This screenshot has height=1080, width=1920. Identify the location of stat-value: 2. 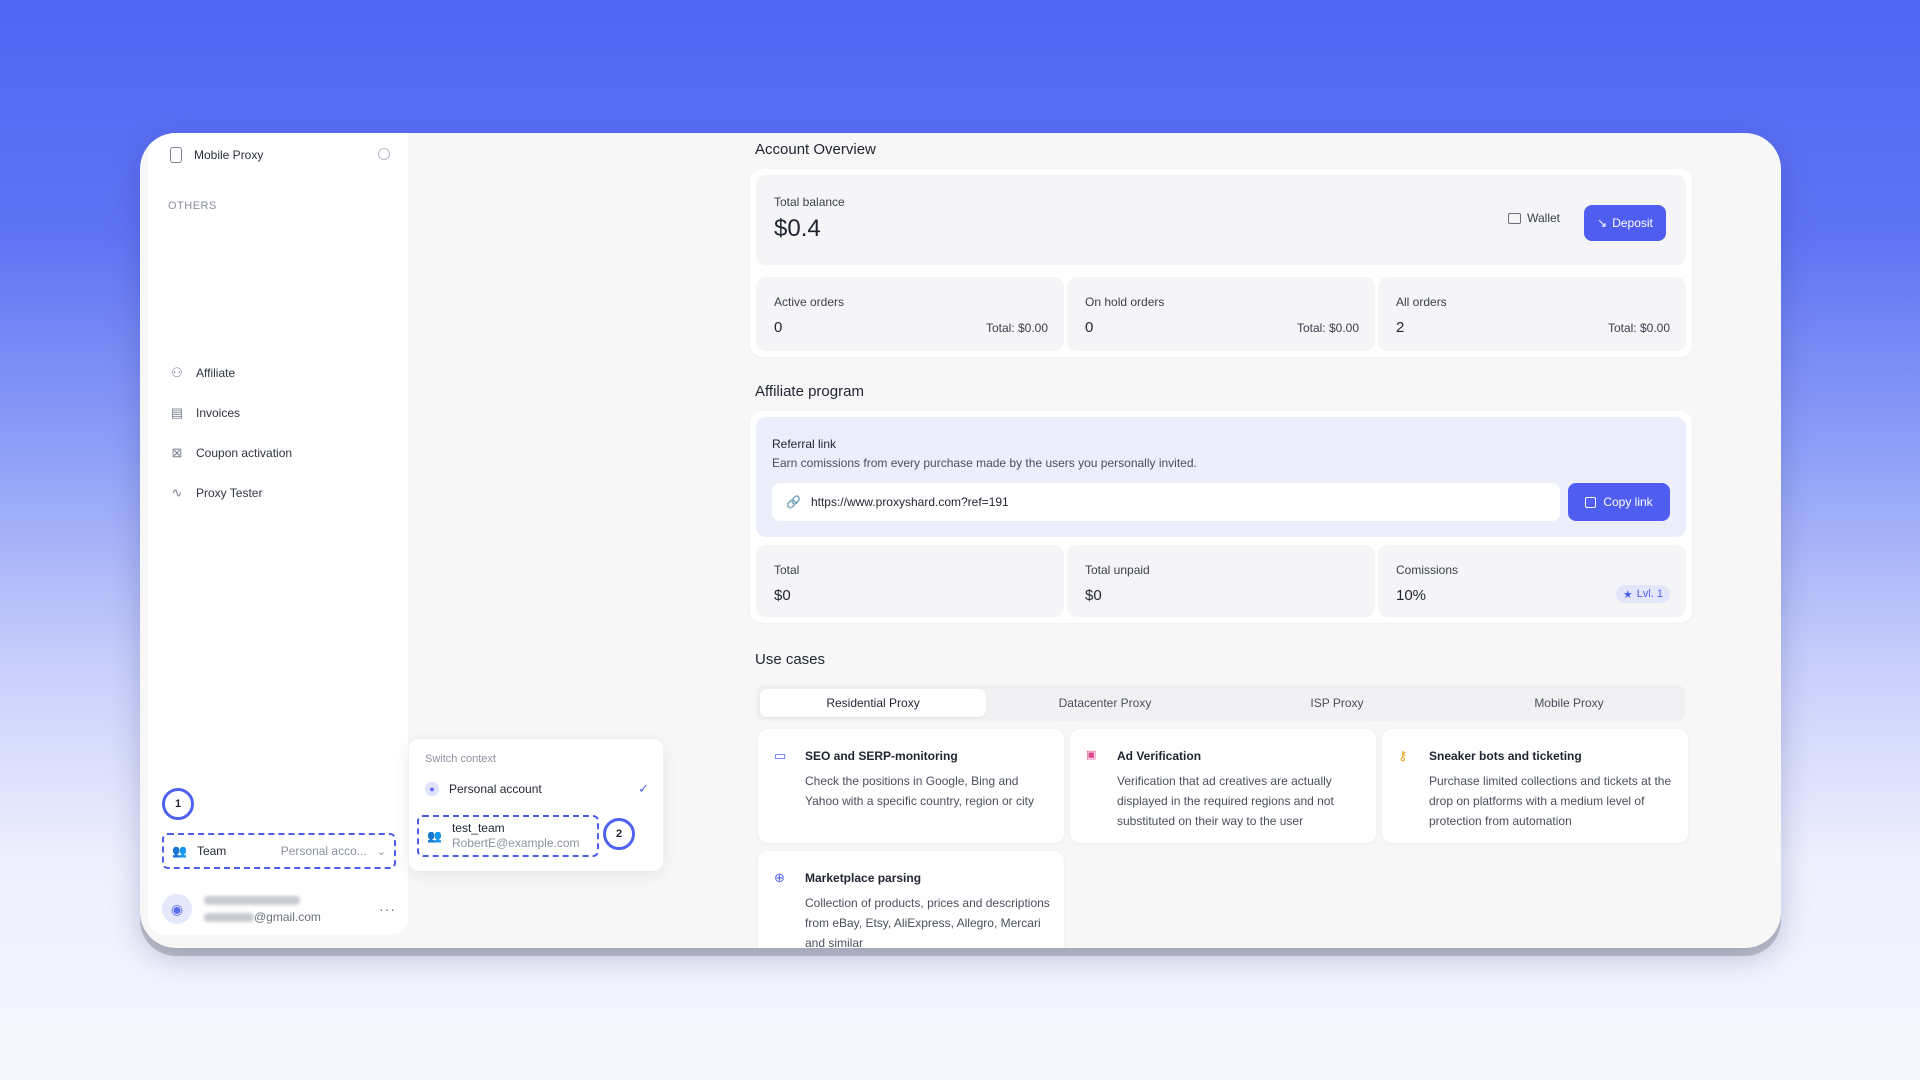
(1400, 327).